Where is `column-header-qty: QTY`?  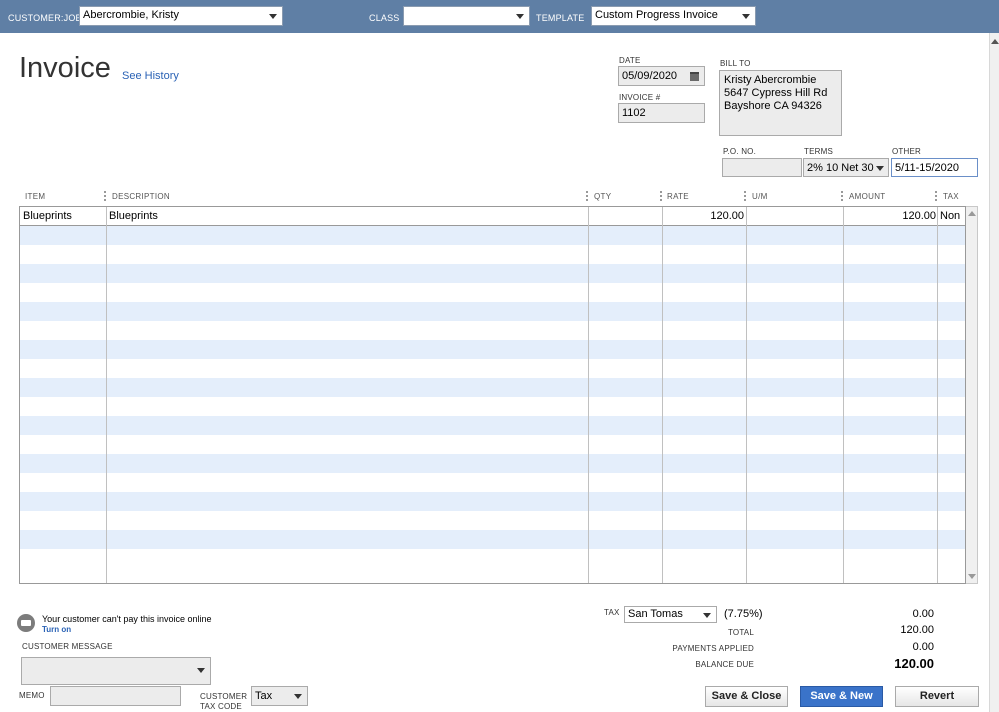
column-header-qty: QTY is located at coordinates (602, 196).